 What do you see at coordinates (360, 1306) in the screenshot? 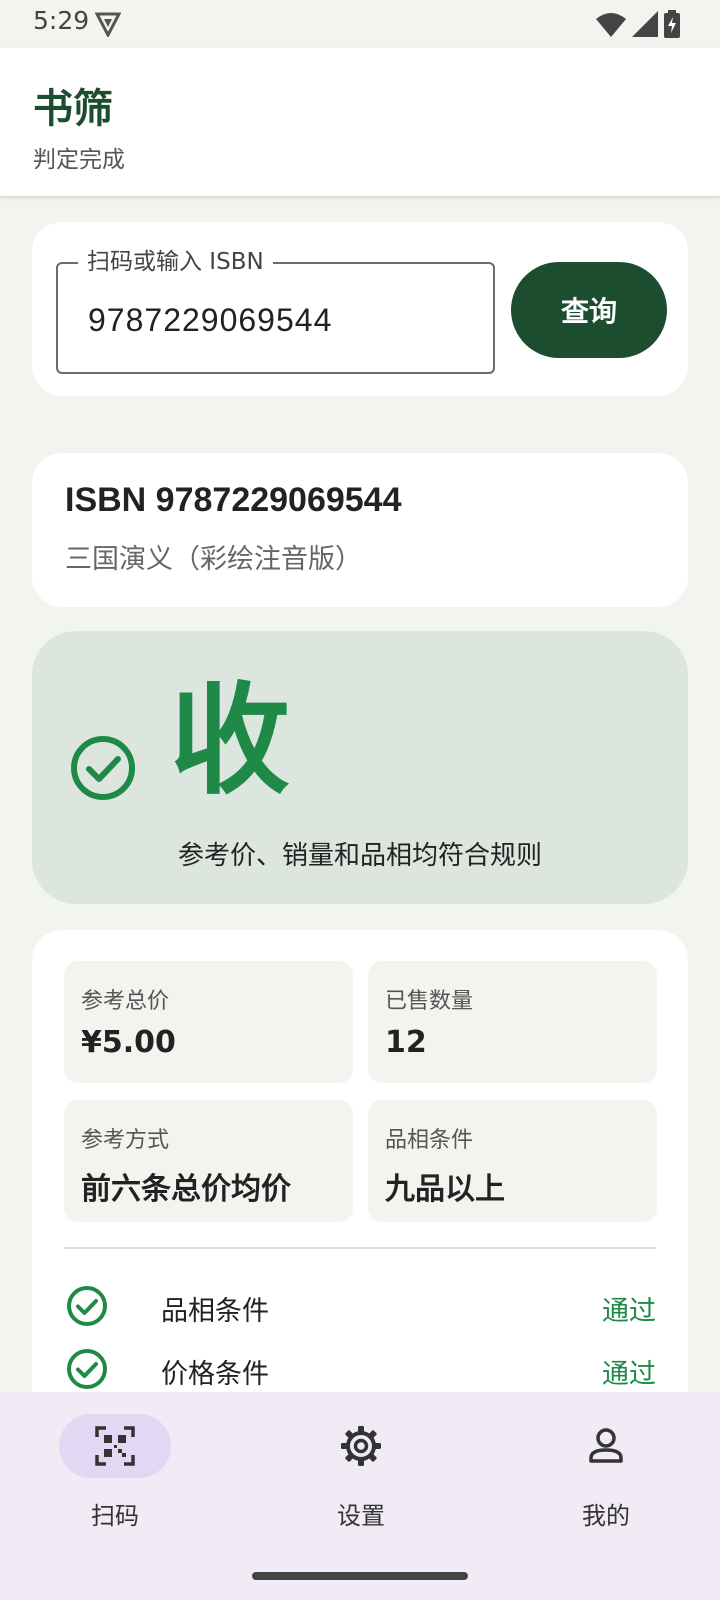
I see `check-row-condition: 品相条件 通过` at bounding box center [360, 1306].